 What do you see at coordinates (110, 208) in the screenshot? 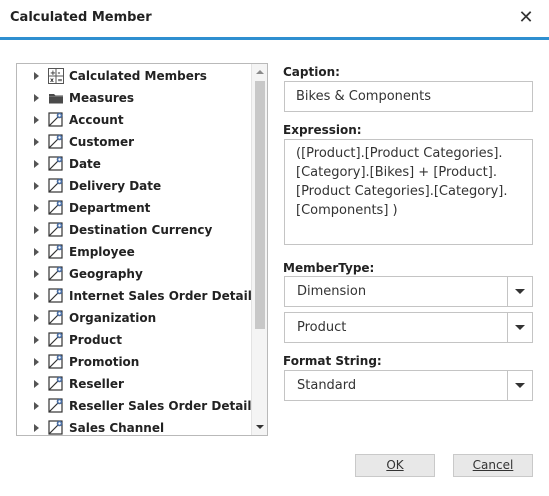
I see `tree-item-label: Department` at bounding box center [110, 208].